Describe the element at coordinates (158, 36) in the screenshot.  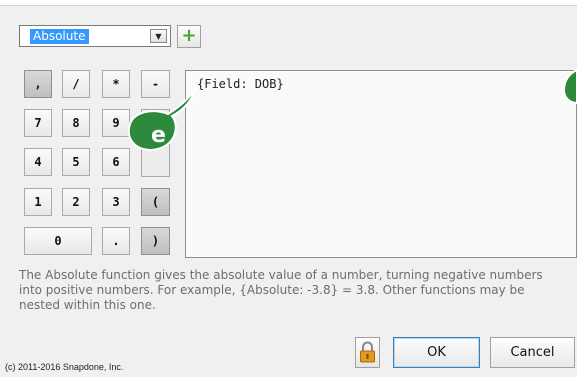
I see `chevron-down-icon: ▼` at that location.